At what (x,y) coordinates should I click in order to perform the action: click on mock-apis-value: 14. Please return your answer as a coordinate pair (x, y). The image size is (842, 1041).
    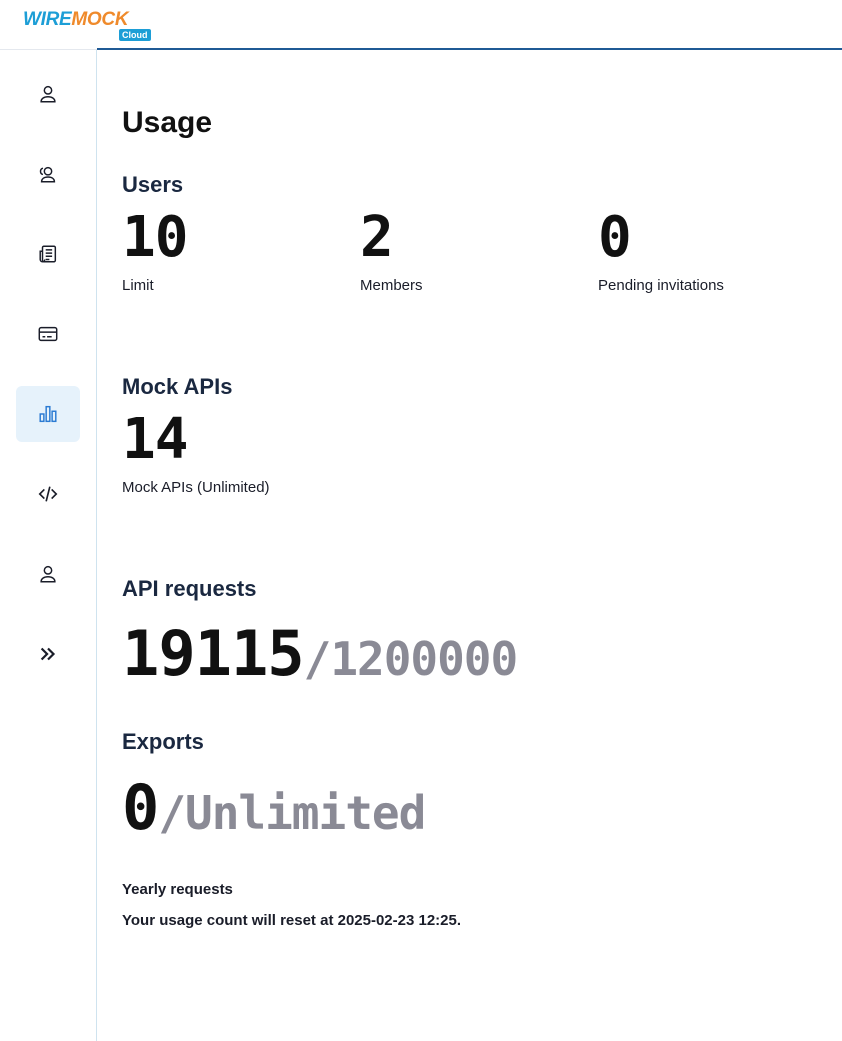
    Looking at the image, I should click on (155, 439).